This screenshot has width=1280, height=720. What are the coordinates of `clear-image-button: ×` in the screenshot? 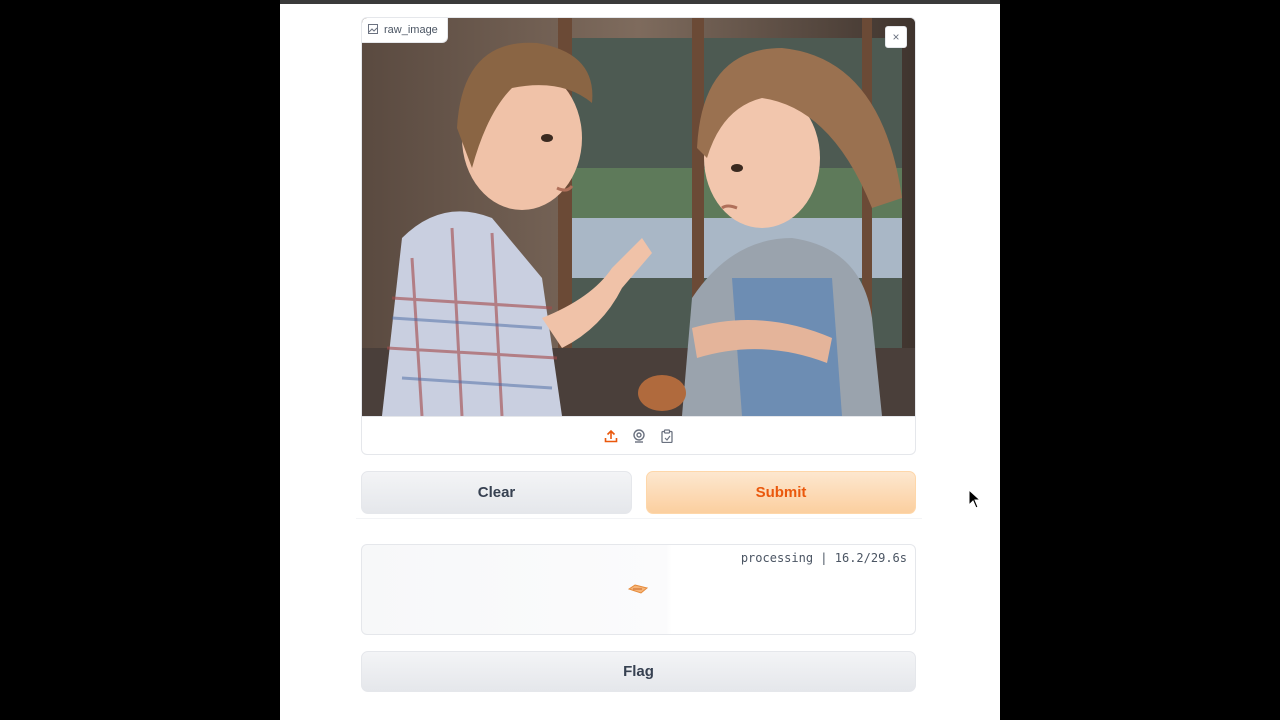 It's located at (896, 37).